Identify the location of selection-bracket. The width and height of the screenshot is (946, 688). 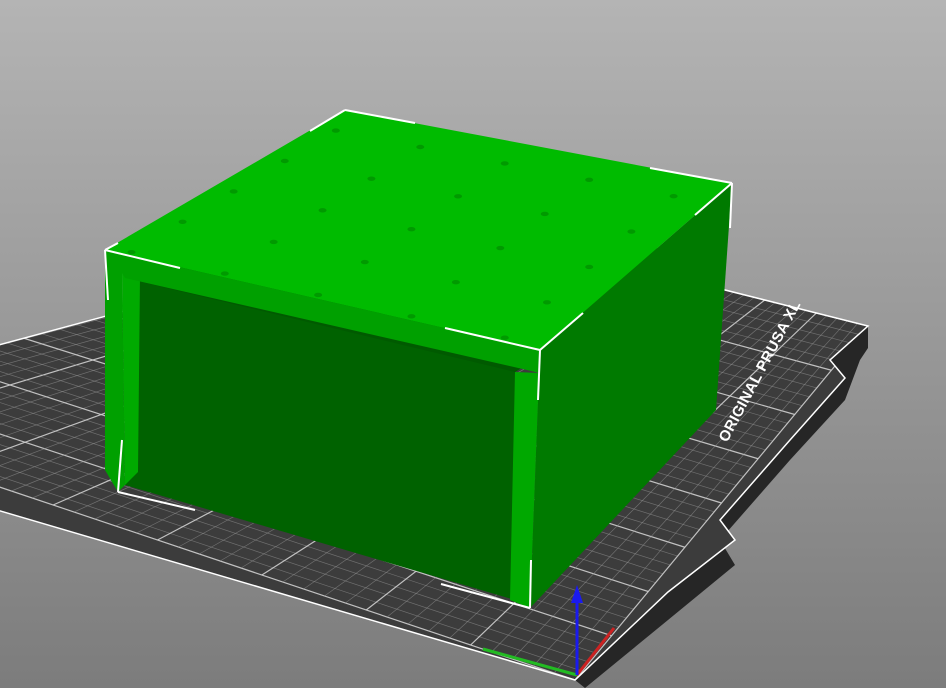
(530, 584).